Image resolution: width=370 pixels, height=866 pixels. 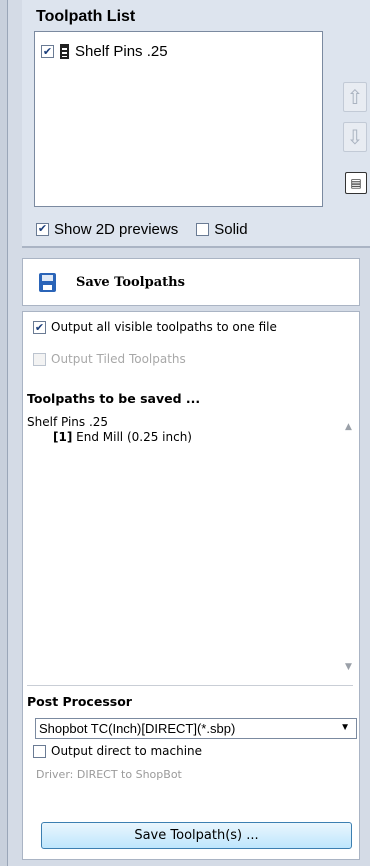 I want to click on output-visible-checkbox: ✔, so click(x=39, y=327).